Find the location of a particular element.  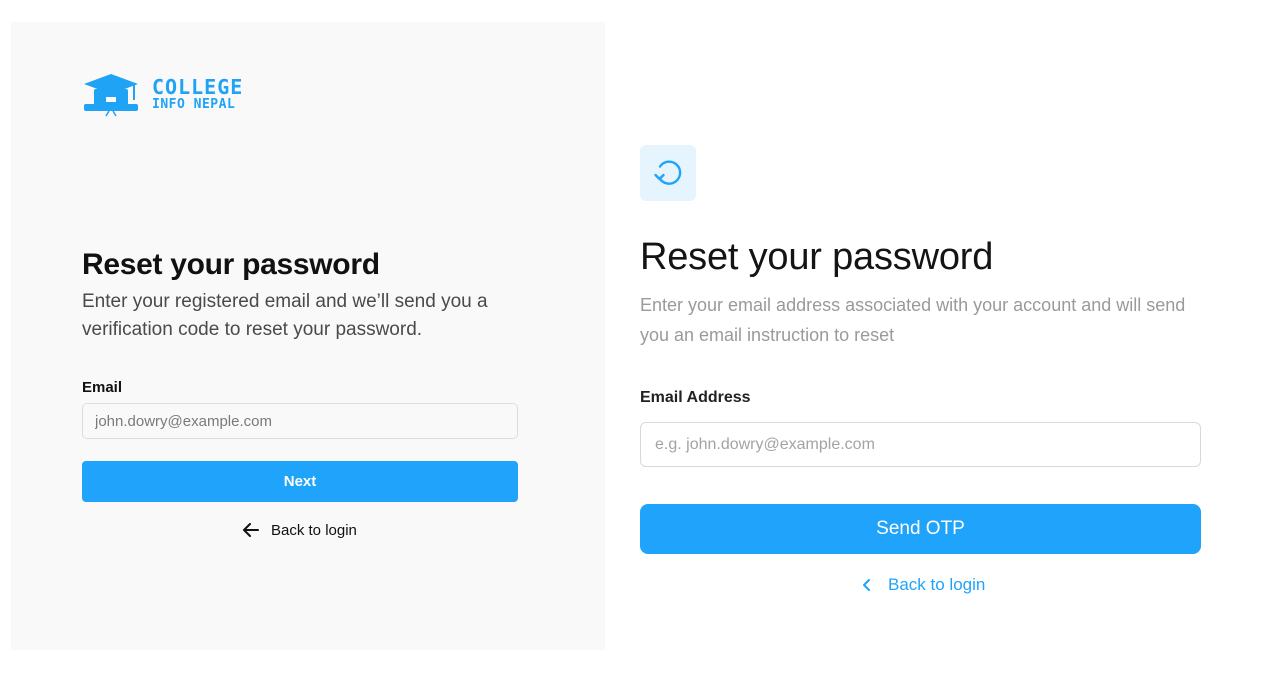

page-title: Reset your password is located at coordinates (231, 264).